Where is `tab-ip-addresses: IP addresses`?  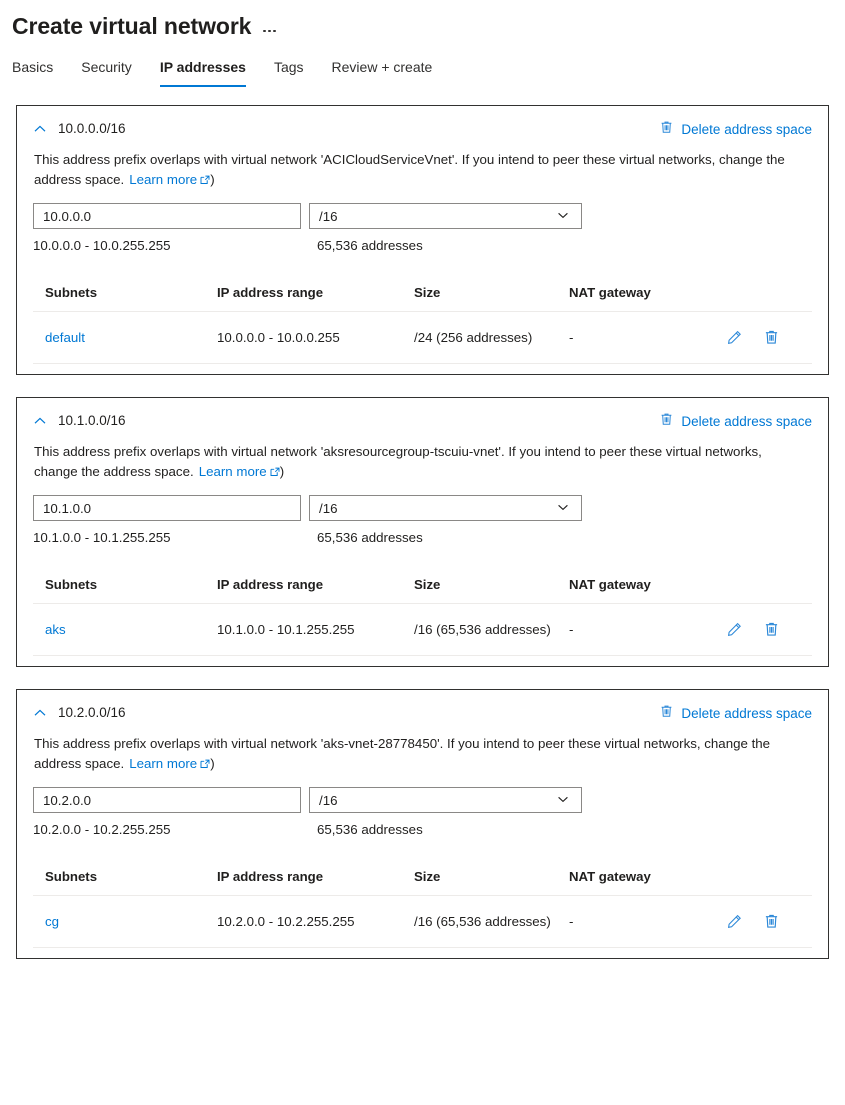
tab-ip-addresses: IP addresses is located at coordinates (203, 72).